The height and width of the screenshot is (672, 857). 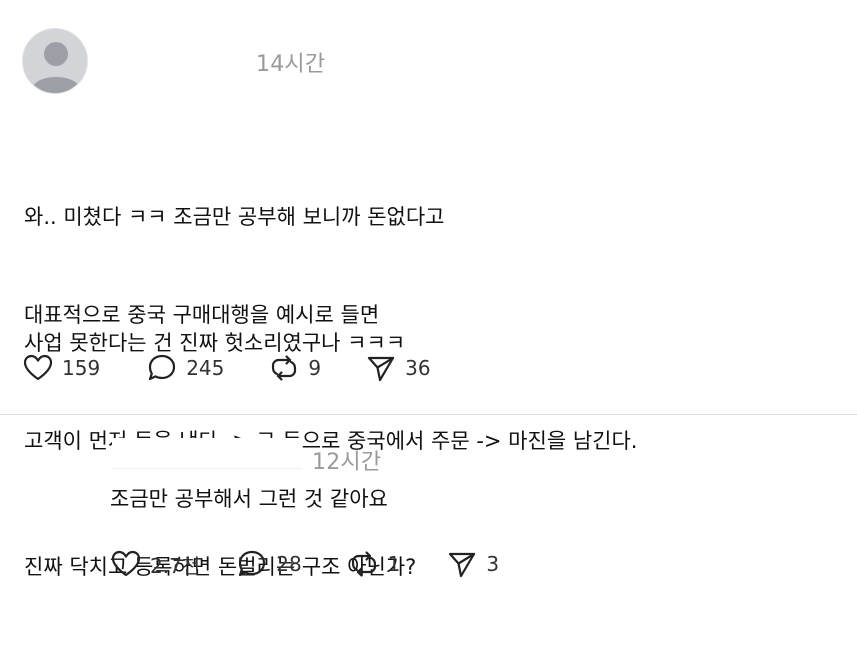 What do you see at coordinates (202, 315) in the screenshot?
I see `post-text-line: 대표적으로 중국 구매대행을 예시로 들면` at bounding box center [202, 315].